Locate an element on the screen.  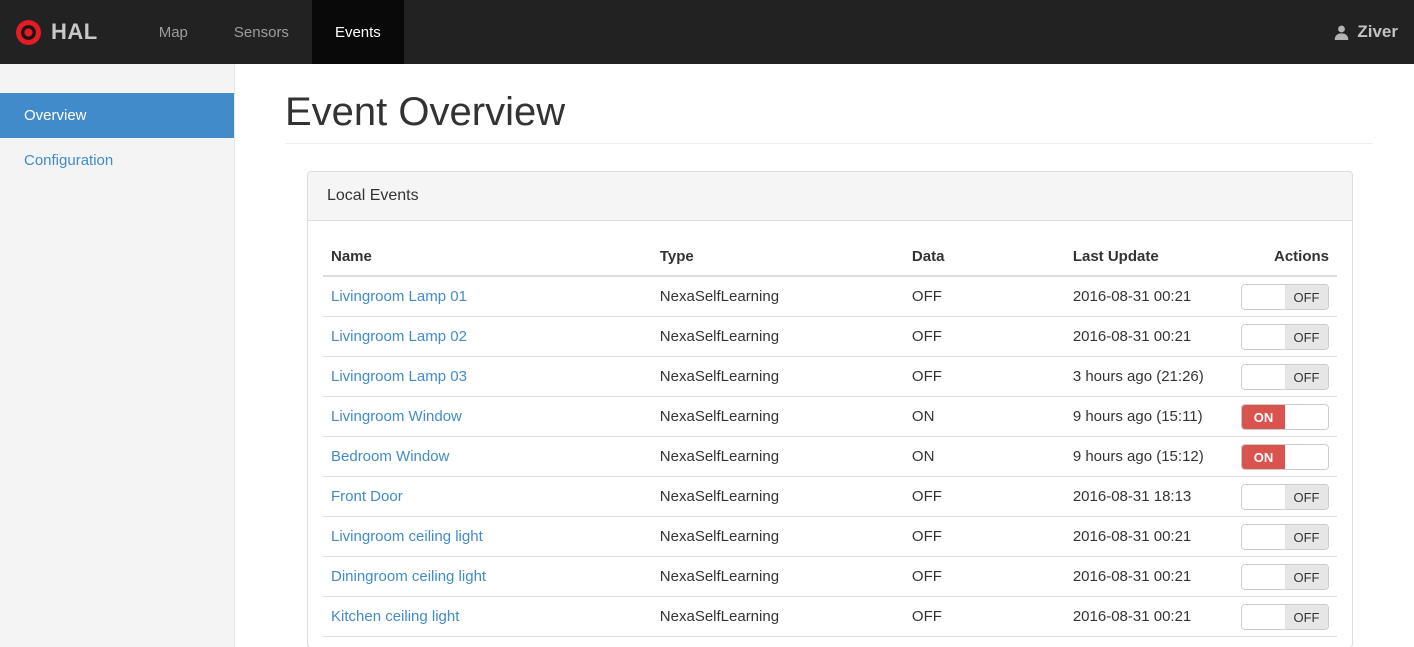
nav-item-sensors: Sensors is located at coordinates (261, 32).